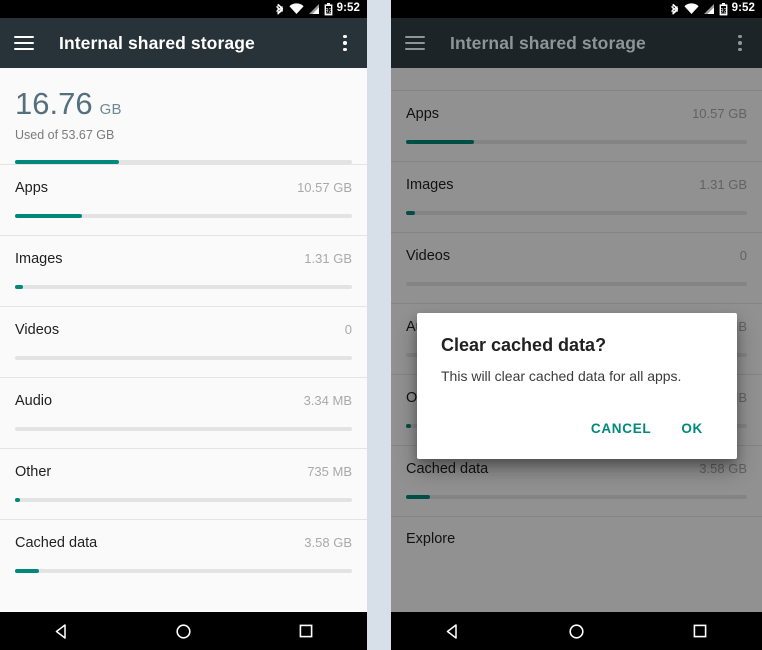 The height and width of the screenshot is (650, 762). Describe the element at coordinates (577, 431) in the screenshot. I see `dialog-actions: CANCEL OK` at that location.